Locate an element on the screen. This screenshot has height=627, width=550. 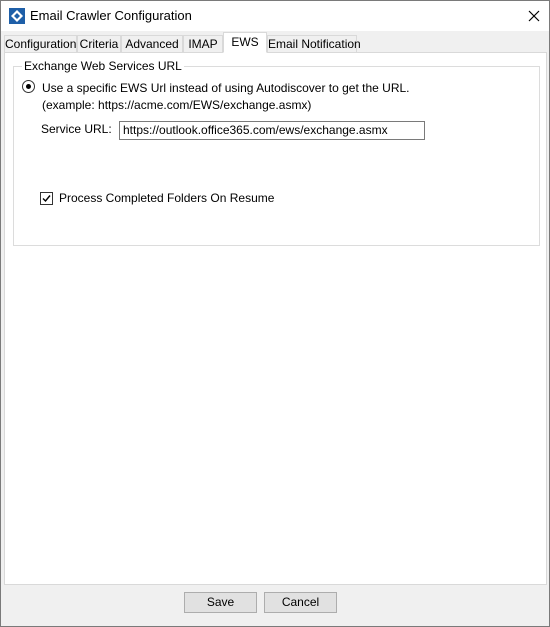
use-specific-url-radio is located at coordinates (28, 86).